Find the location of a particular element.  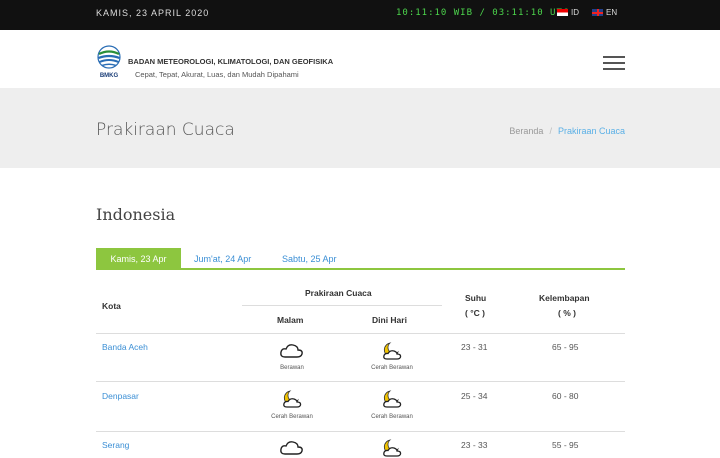

breadcrumb-current: Prakiraan Cuaca is located at coordinates (591, 131).